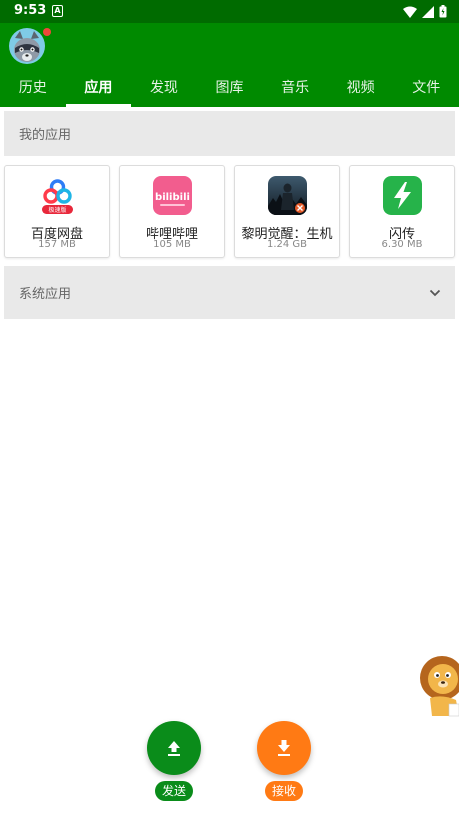  What do you see at coordinates (361, 89) in the screenshot?
I see `tab-video: 视频` at bounding box center [361, 89].